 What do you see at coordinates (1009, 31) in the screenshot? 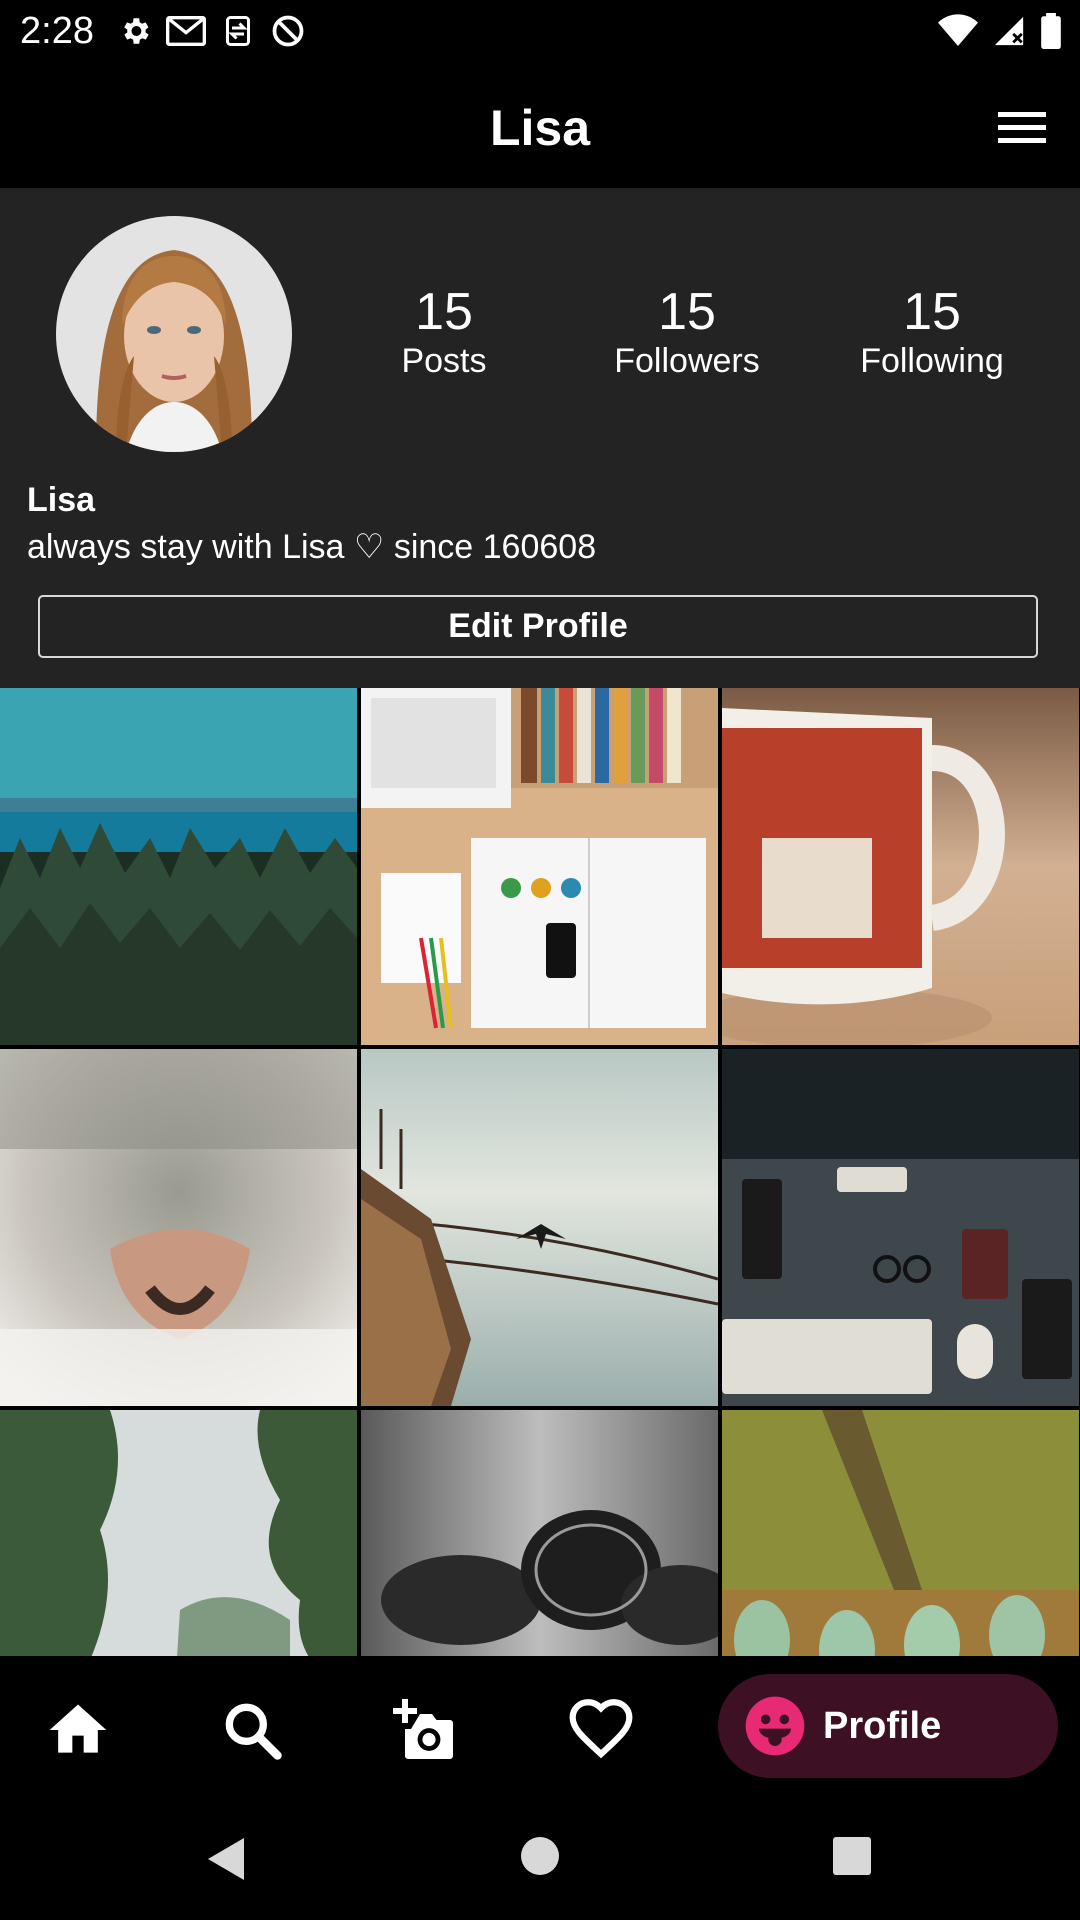
I see `signal-icon` at bounding box center [1009, 31].